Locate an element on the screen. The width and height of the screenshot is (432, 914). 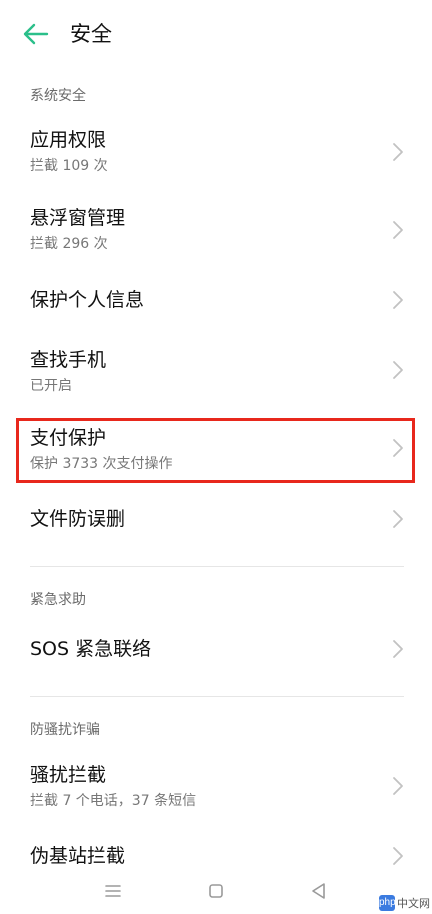
home-square-icon is located at coordinates (216, 891).